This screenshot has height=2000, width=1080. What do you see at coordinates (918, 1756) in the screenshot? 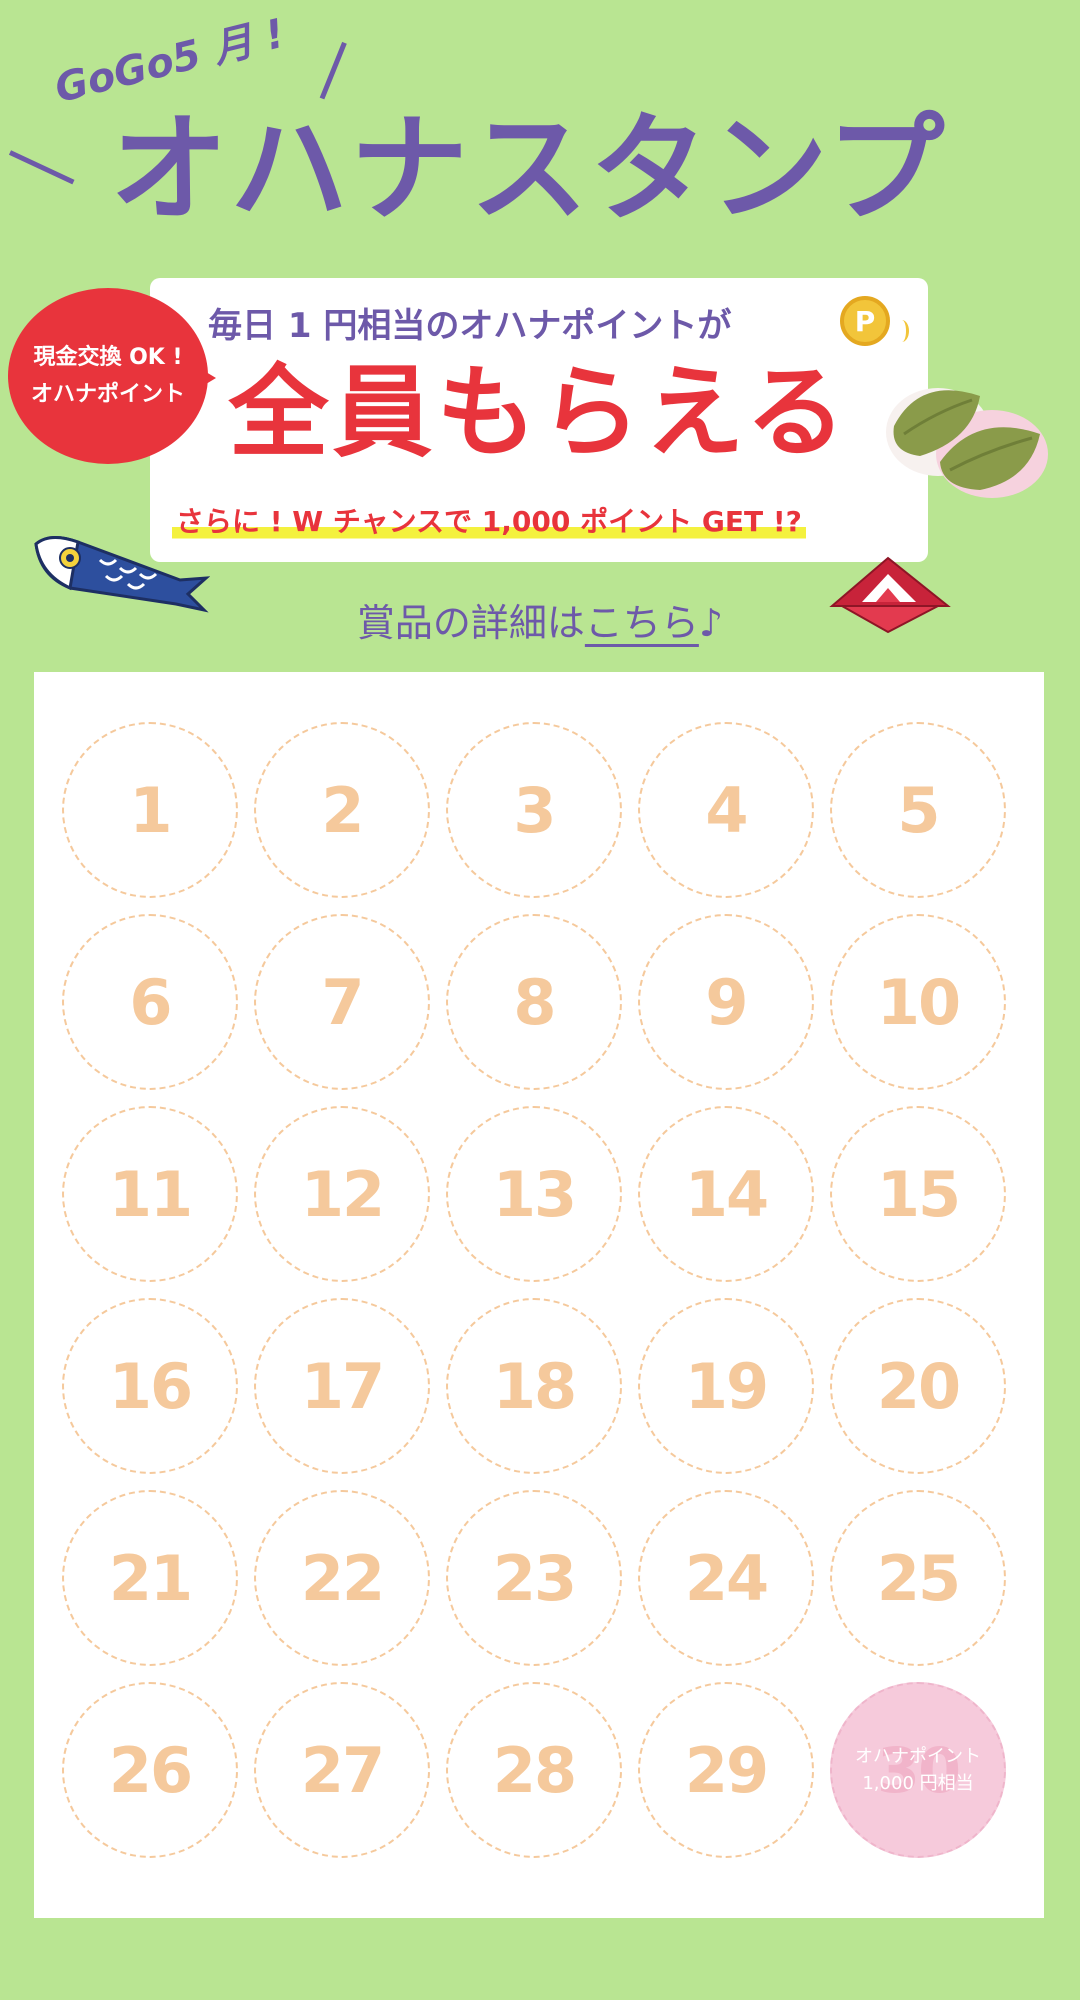
I see `prize-label-line-1: オハナポイント` at bounding box center [918, 1756].